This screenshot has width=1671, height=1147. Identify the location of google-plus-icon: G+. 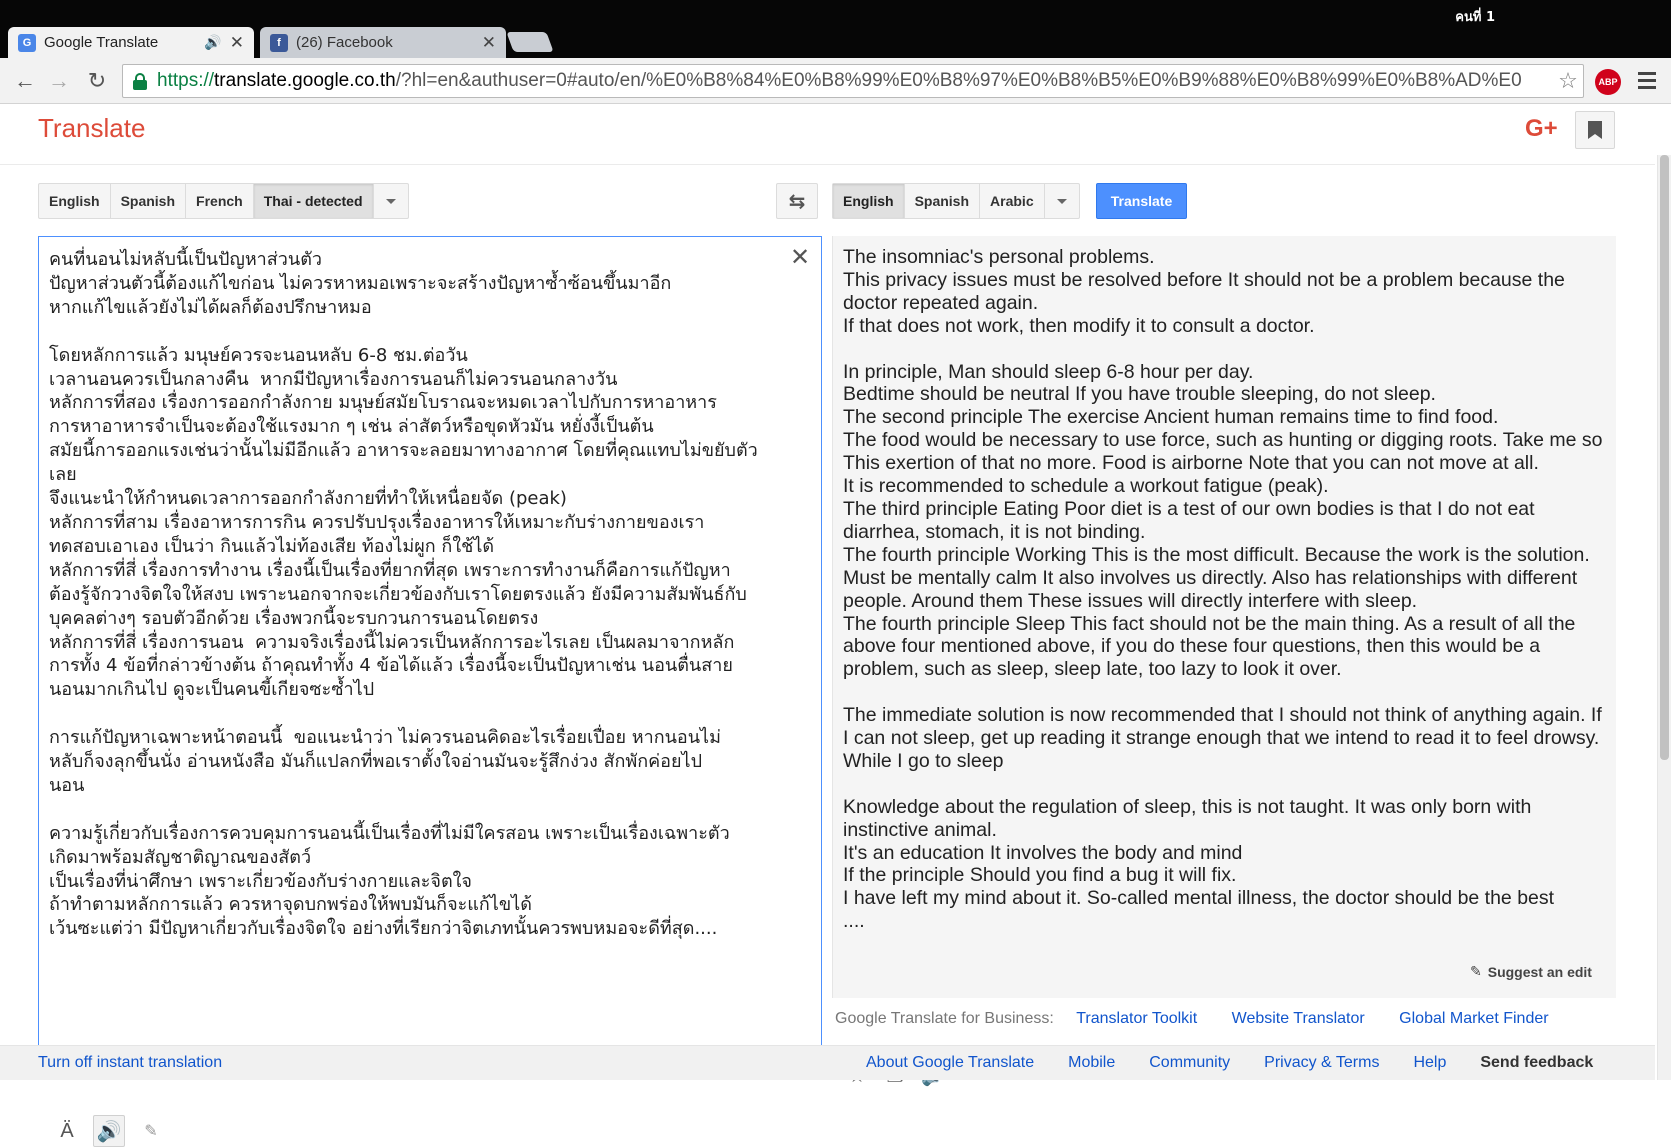
(1541, 129).